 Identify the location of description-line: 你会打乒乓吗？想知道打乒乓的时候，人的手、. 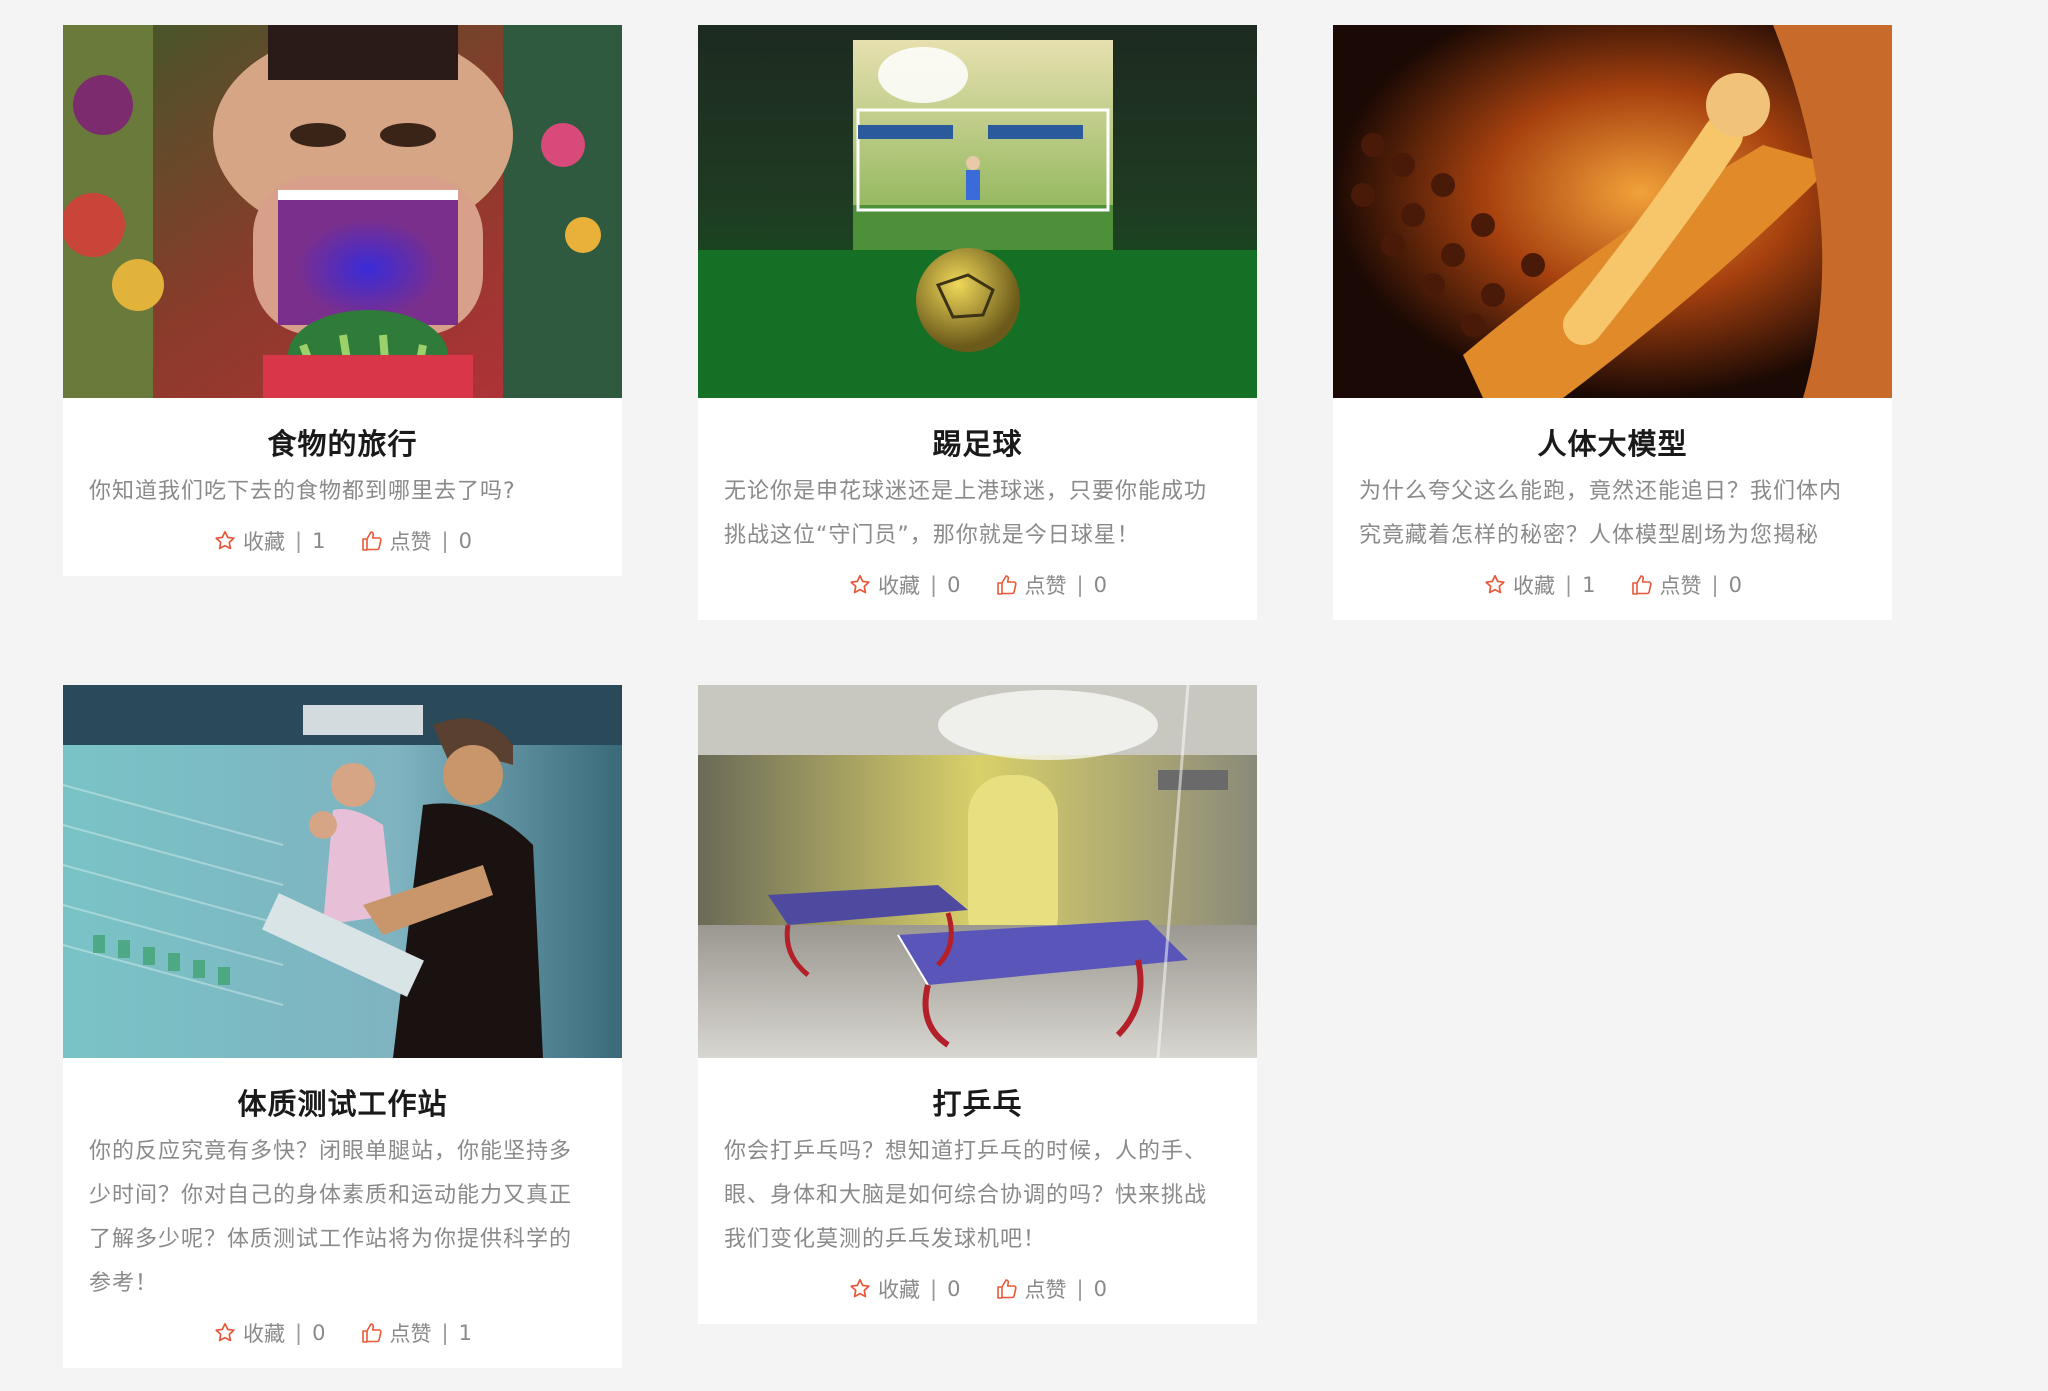
(966, 1151).